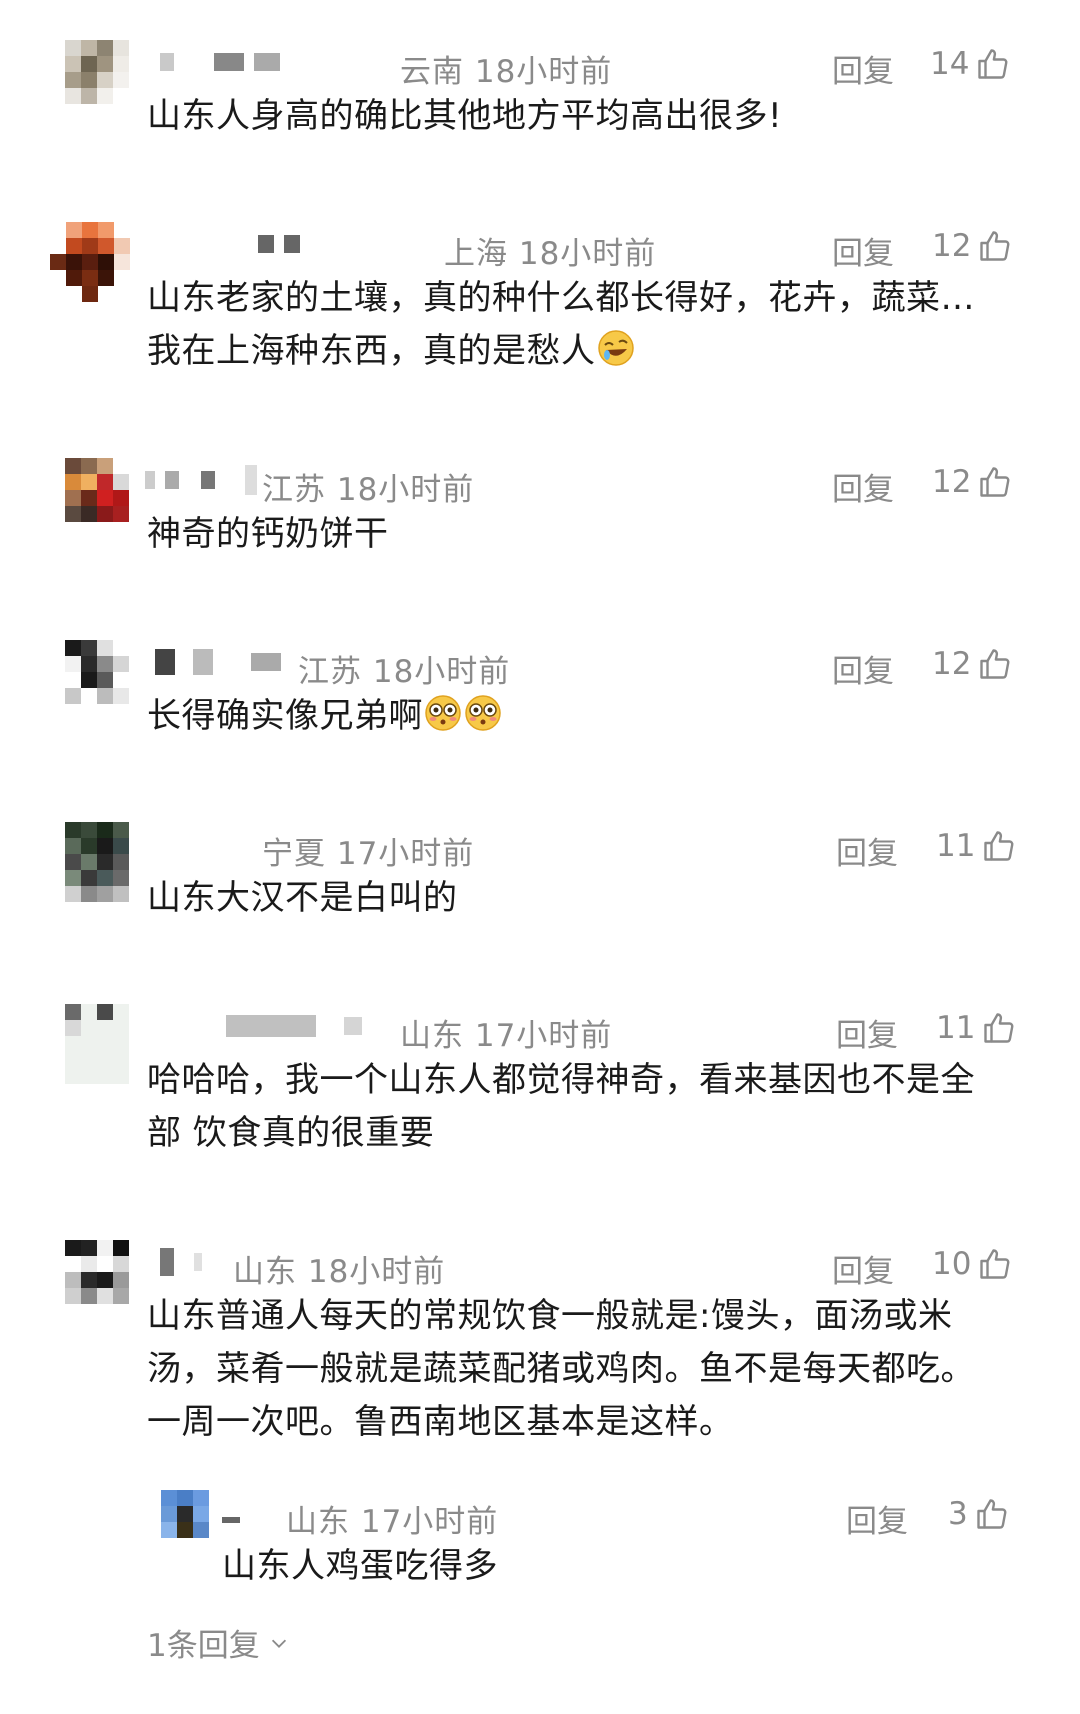 Image resolution: width=1080 pixels, height=1714 pixels. Describe the element at coordinates (291, 1133) in the screenshot. I see `comment-text-line: 部 饮食真的很重要` at that location.